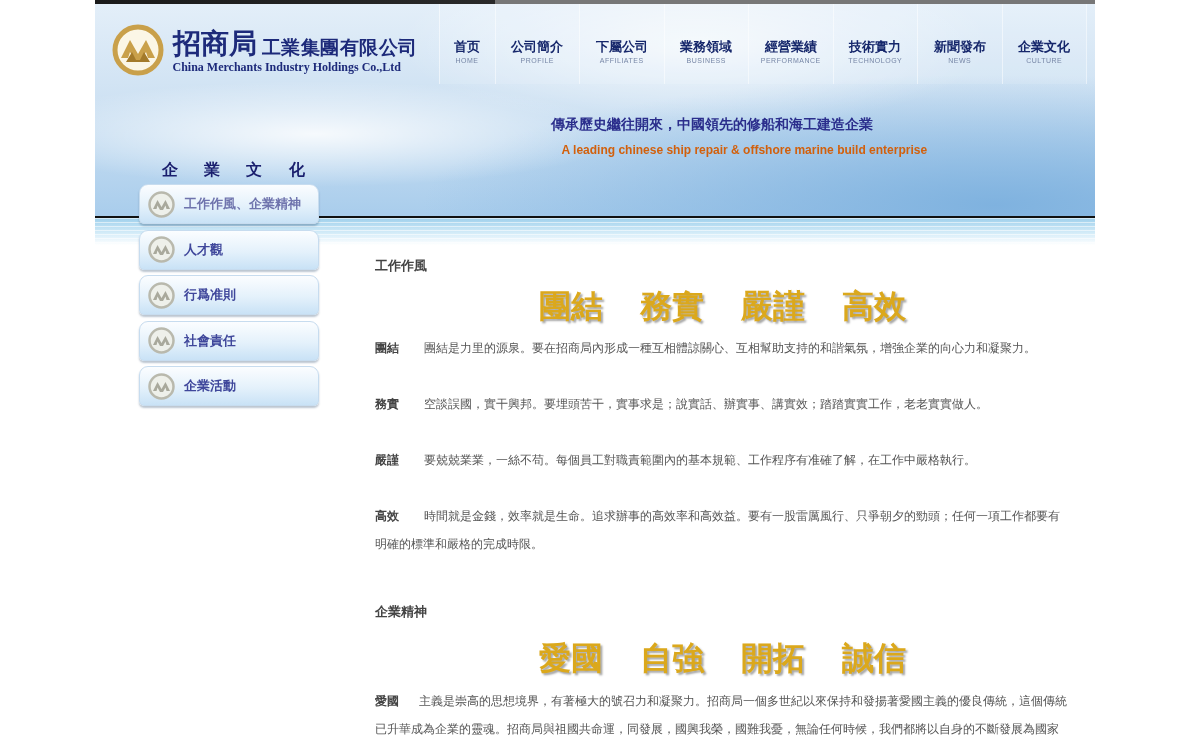  What do you see at coordinates (228, 204) in the screenshot?
I see `sidebar-item: 工作作風、企業精神` at bounding box center [228, 204].